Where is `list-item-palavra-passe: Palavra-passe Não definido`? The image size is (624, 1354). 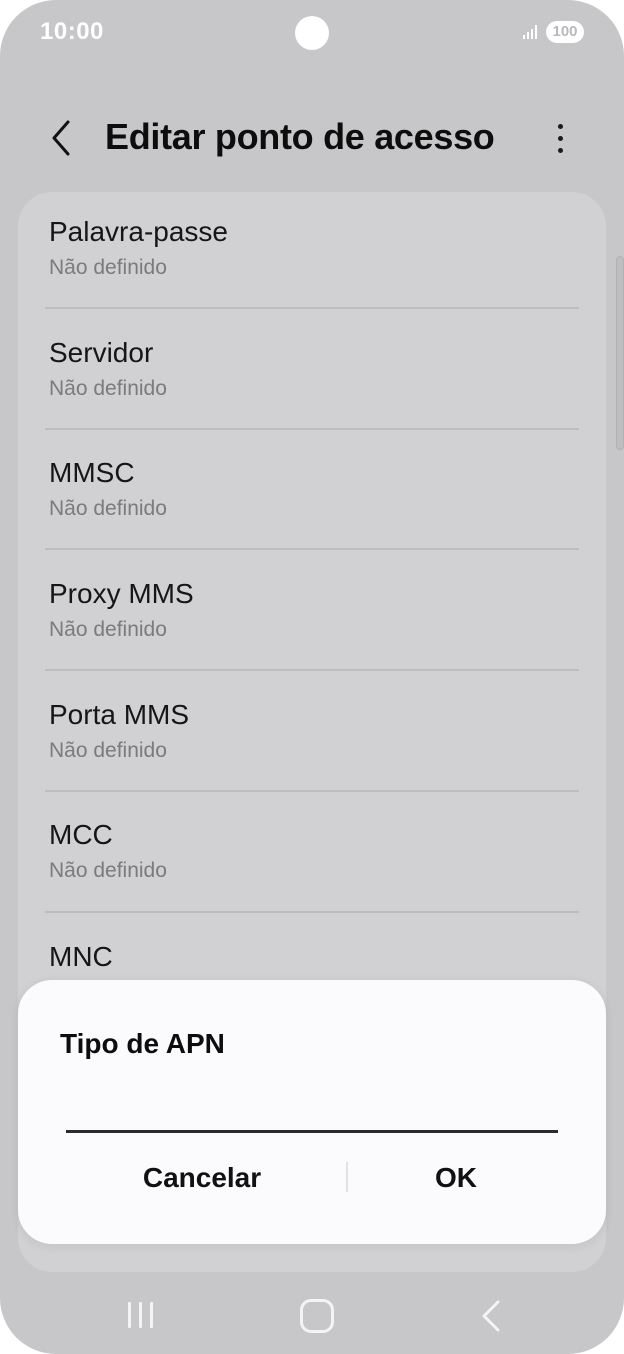 list-item-palavra-passe: Palavra-passe Não definido is located at coordinates (312, 252).